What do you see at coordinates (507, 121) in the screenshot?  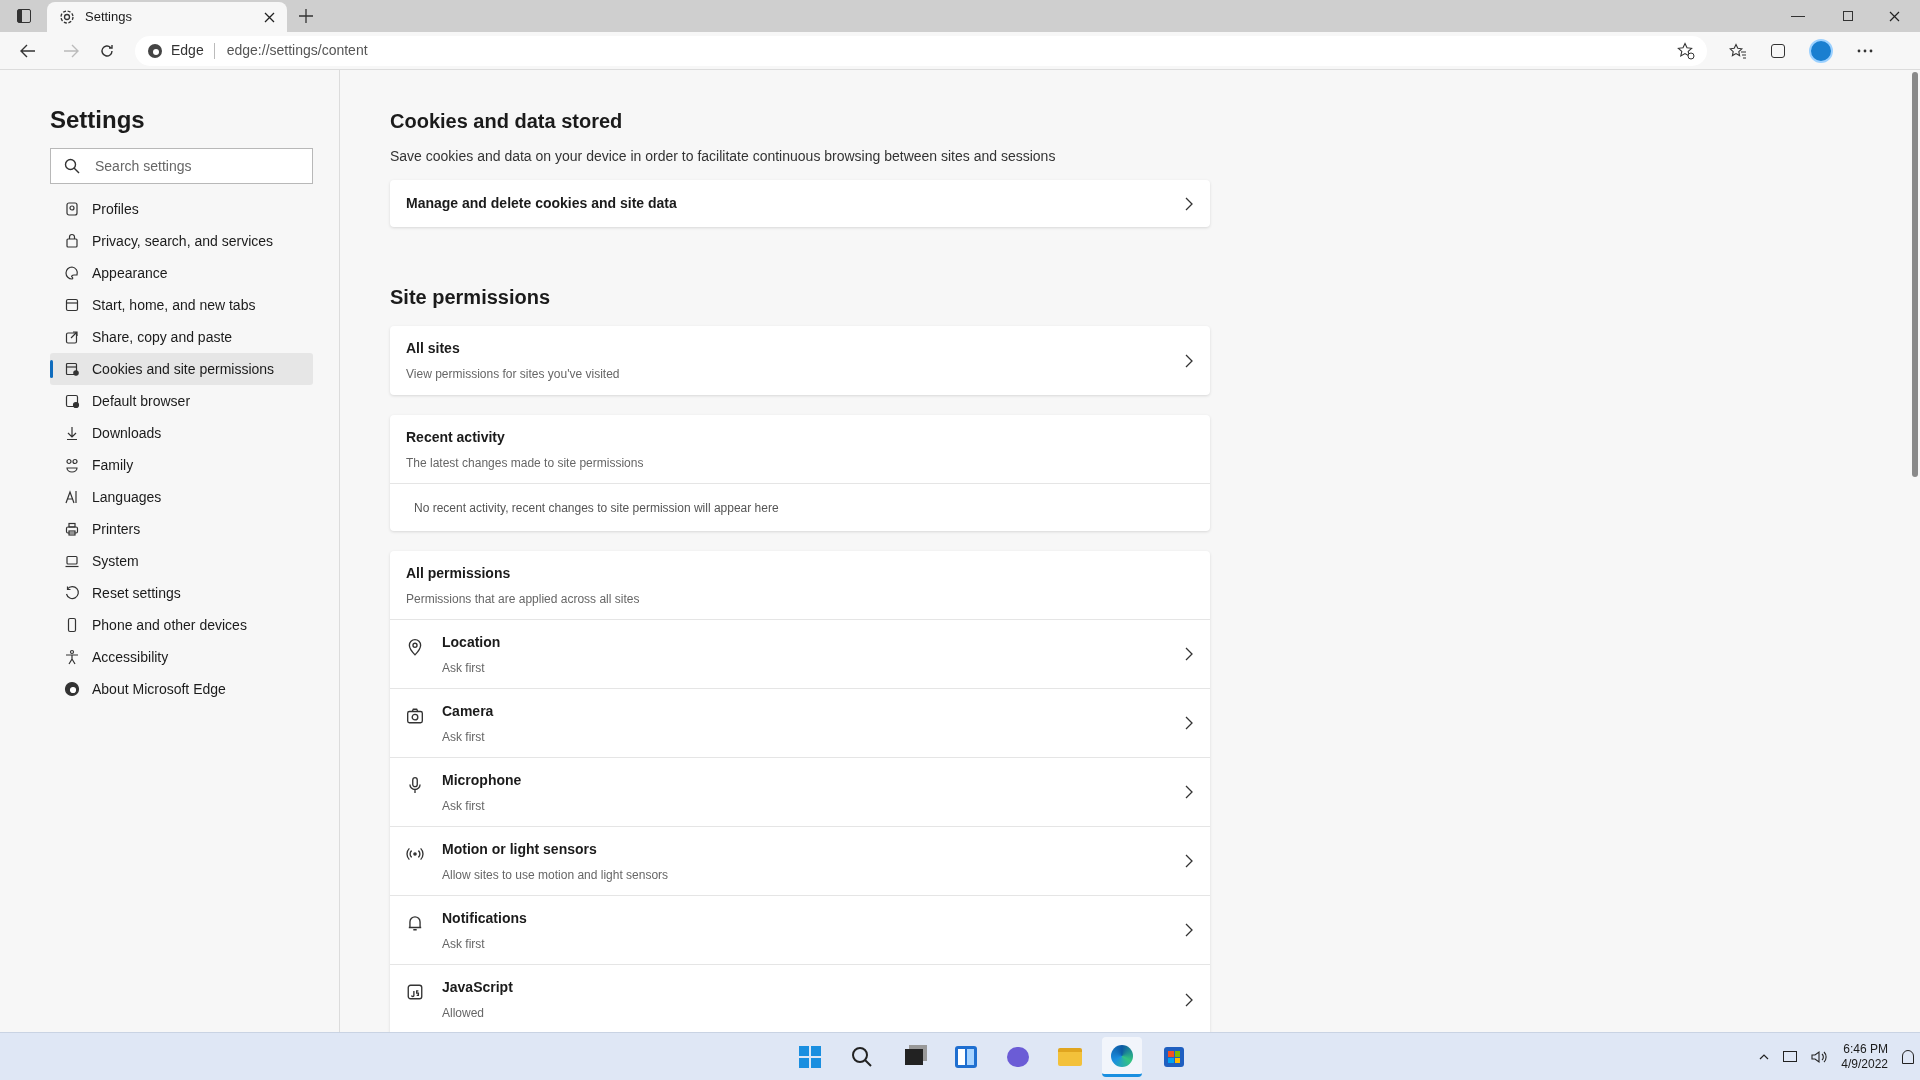 I see `section-heading: Cookies and data stored` at bounding box center [507, 121].